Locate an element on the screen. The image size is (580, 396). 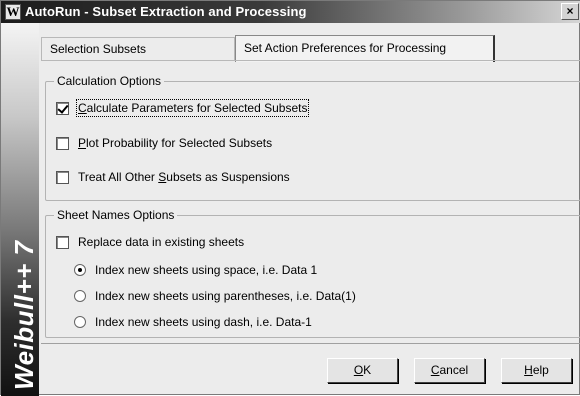
treat-subsets-label: Treat All Other Subsets as Suspensions is located at coordinates (184, 177).